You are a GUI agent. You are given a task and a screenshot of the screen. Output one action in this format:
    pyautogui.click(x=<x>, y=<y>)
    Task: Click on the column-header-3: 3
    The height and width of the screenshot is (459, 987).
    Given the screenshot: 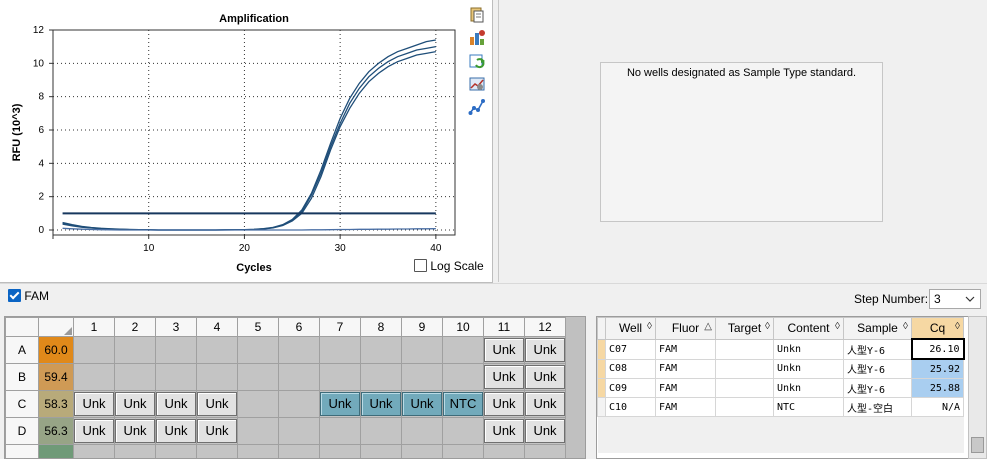 What is the action you would take?
    pyautogui.click(x=176, y=327)
    